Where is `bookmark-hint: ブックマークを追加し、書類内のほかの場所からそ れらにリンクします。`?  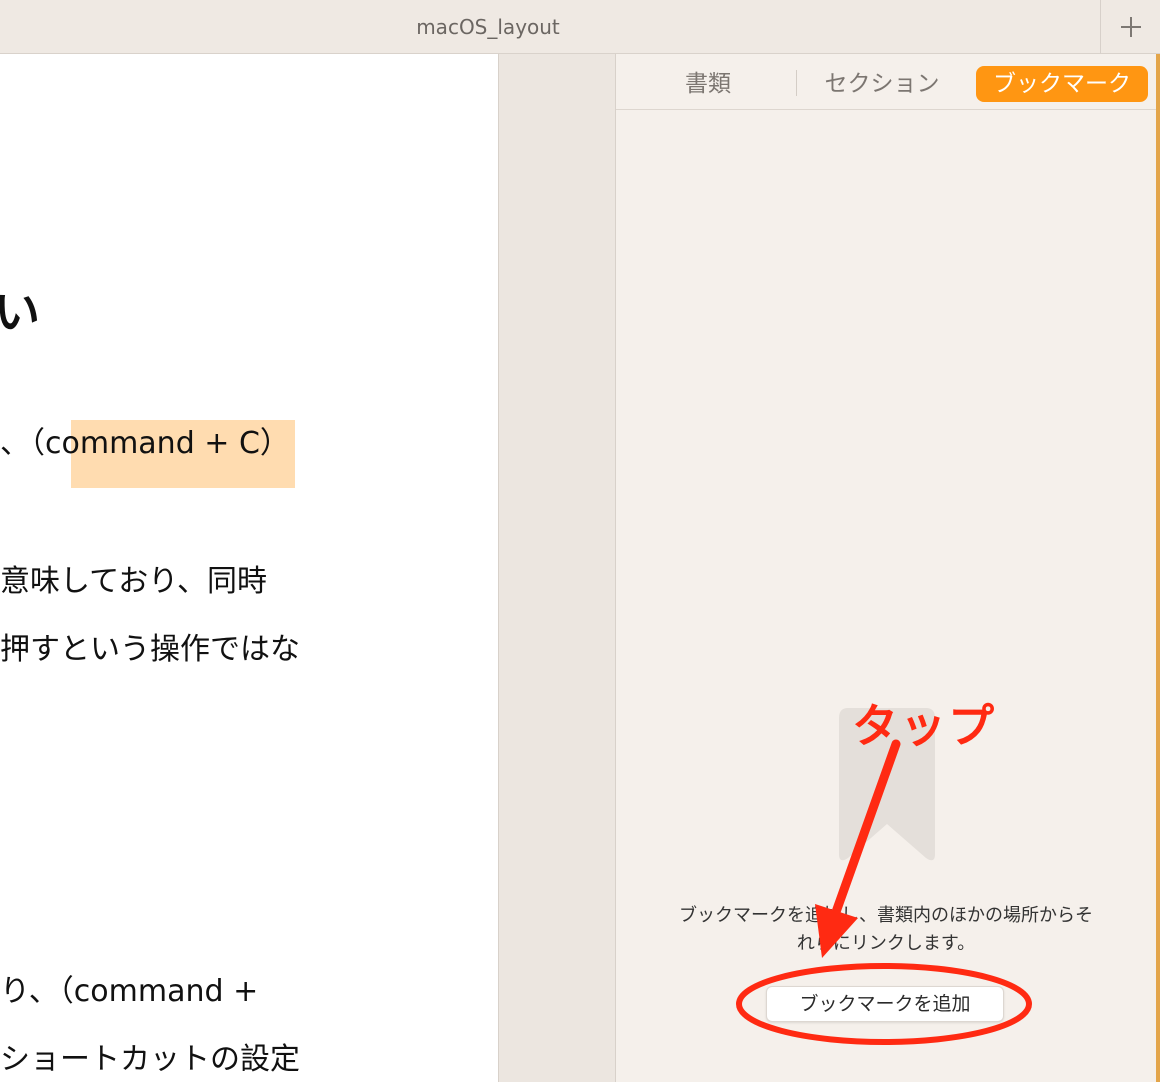
bookmark-hint: ブックマークを追加し、書類内のほかの場所からそ れらにリンクします。 is located at coordinates (886, 930).